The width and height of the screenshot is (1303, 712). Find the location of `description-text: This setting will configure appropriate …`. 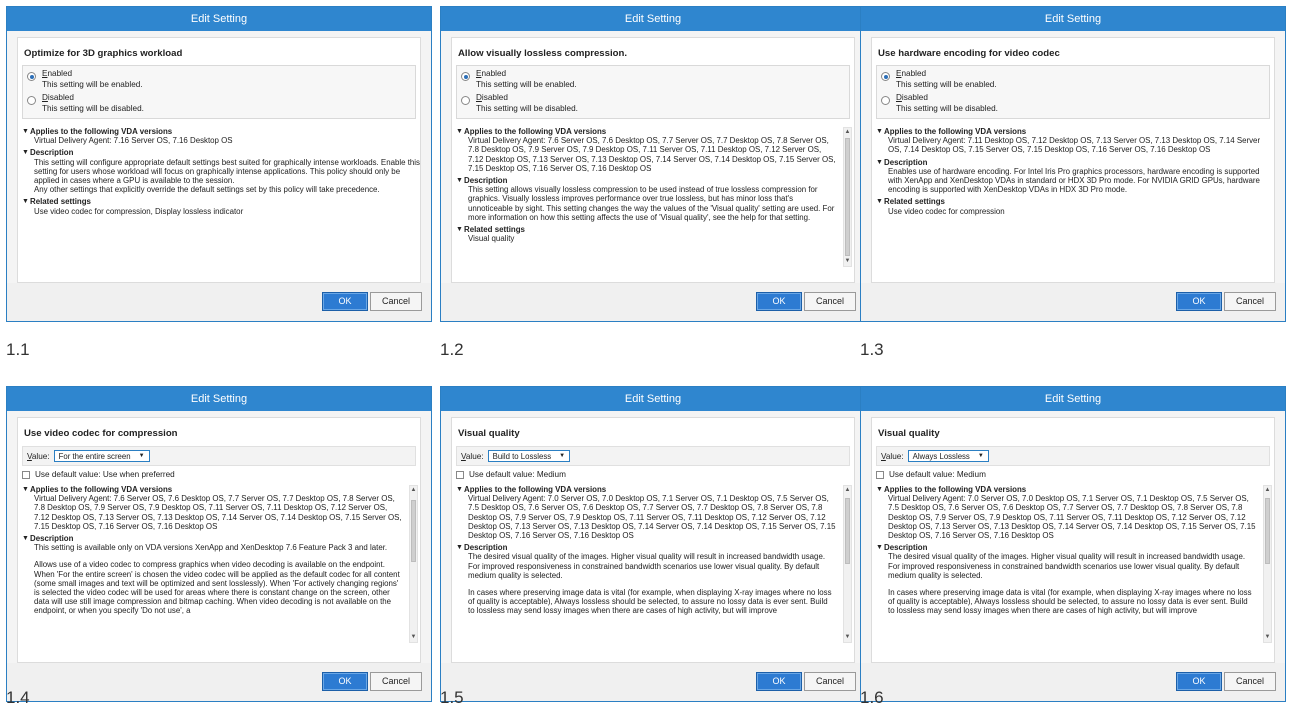

description-text: This setting will configure appropriate … is located at coordinates (227, 171).